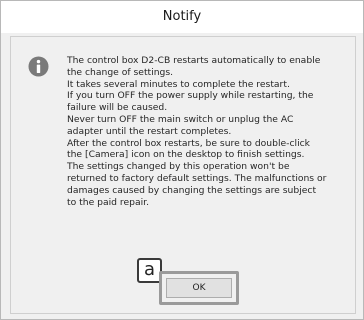  What do you see at coordinates (38, 66) in the screenshot?
I see `info-icon` at bounding box center [38, 66].